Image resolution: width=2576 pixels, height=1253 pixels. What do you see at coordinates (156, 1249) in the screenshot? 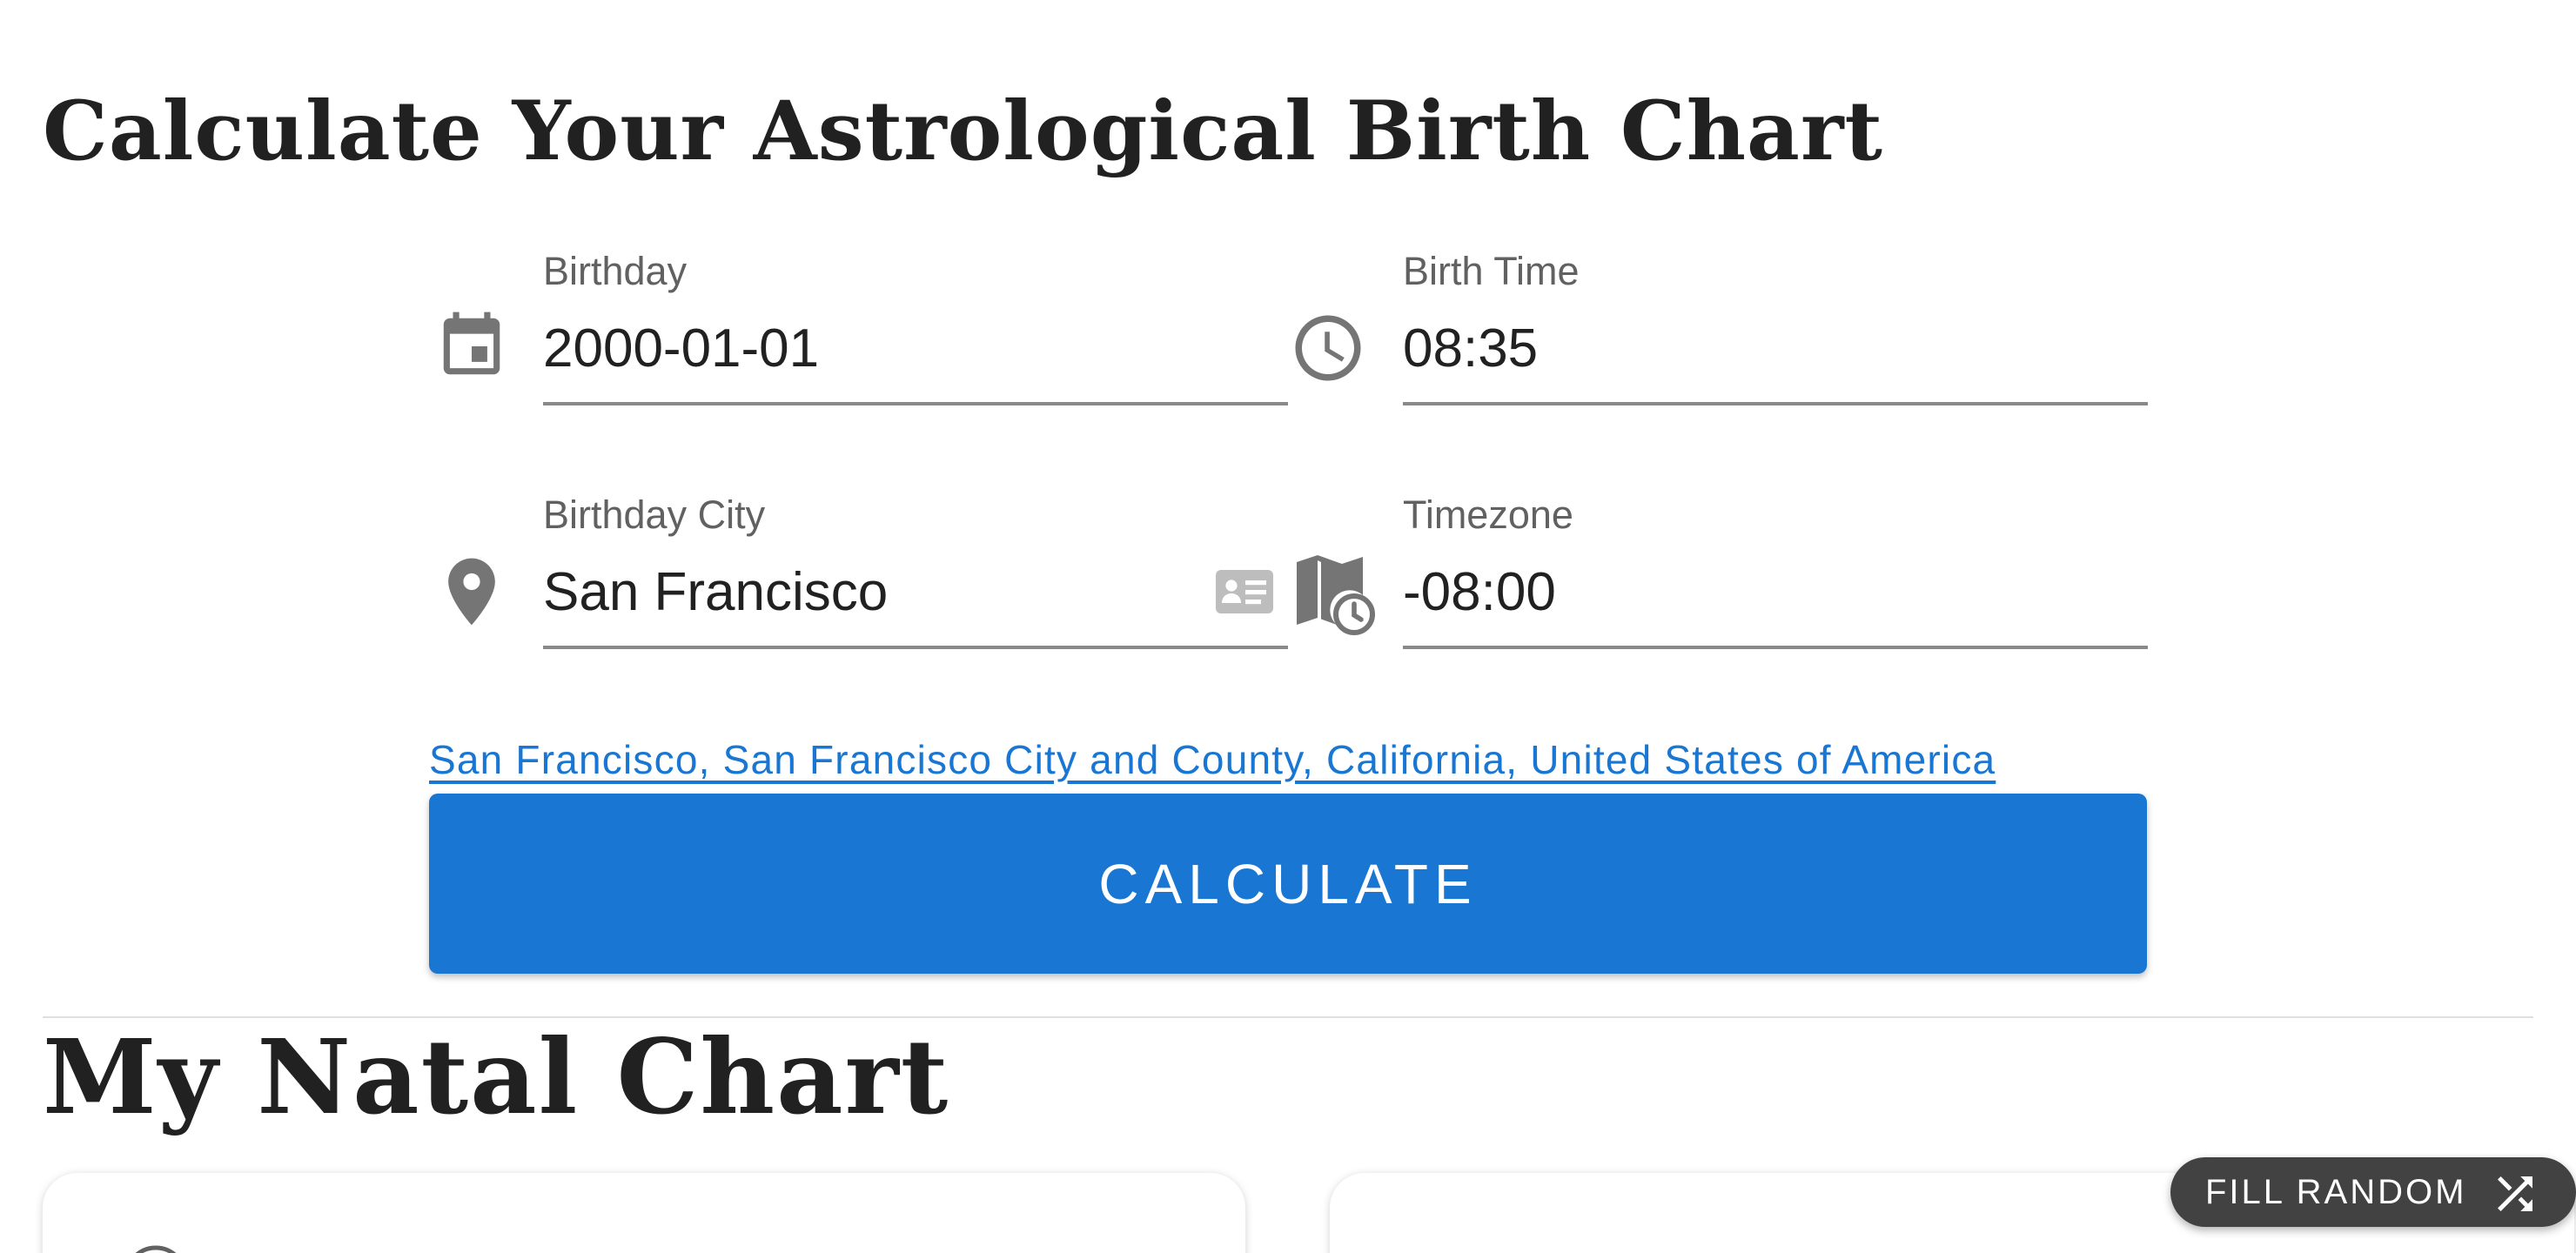
I see `card-circle-icon` at bounding box center [156, 1249].